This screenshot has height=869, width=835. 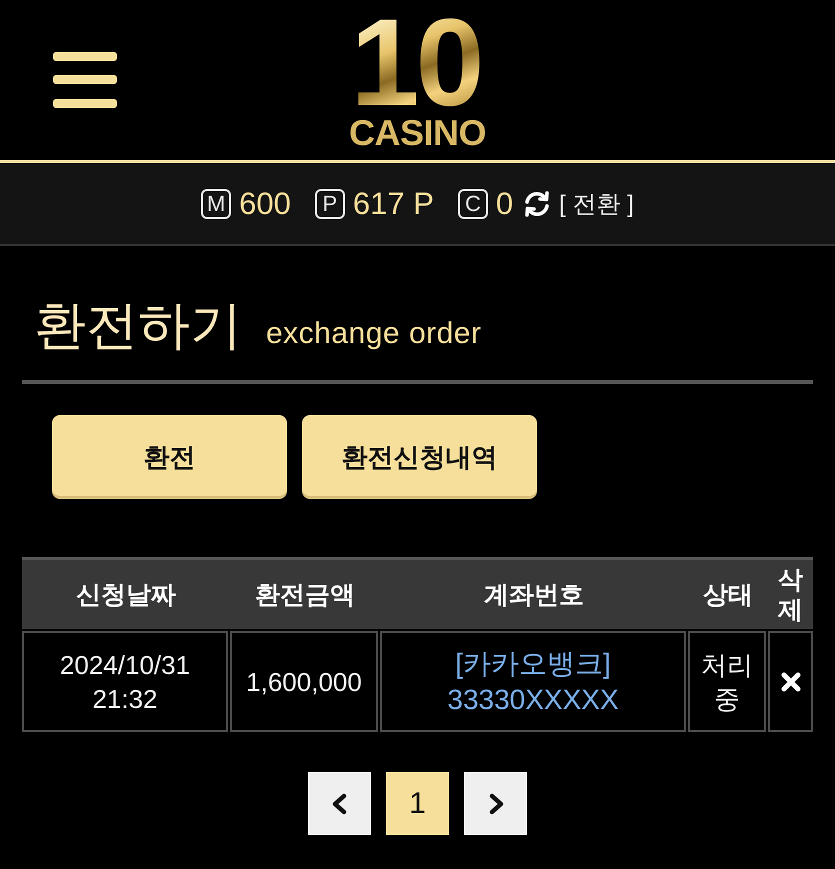 I want to click on balance-value: 0, so click(x=505, y=204).